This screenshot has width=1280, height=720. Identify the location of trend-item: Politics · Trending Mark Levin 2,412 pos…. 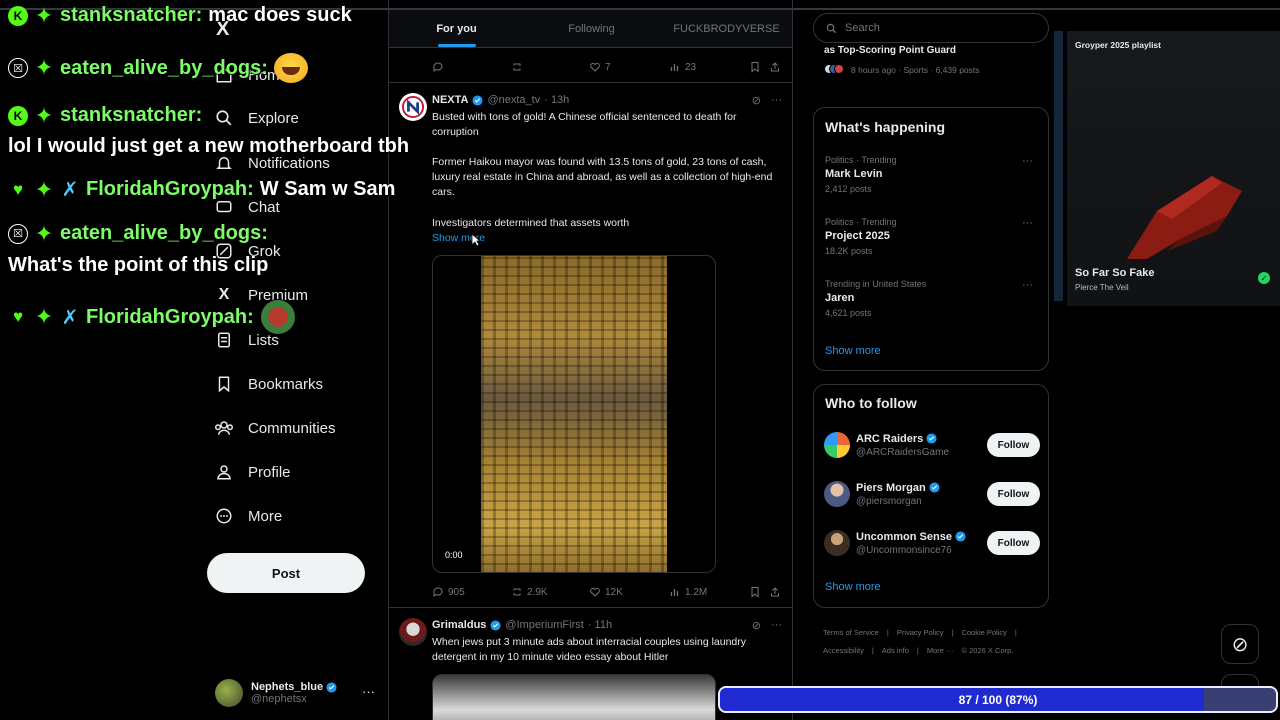
(932, 174).